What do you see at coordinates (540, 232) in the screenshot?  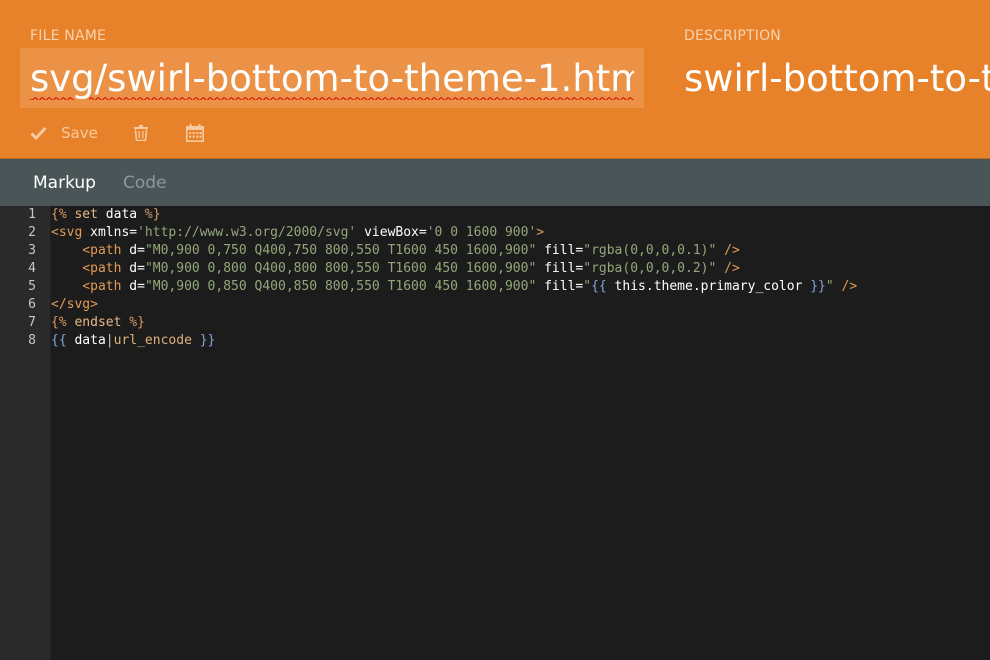 I see `code-token: >` at bounding box center [540, 232].